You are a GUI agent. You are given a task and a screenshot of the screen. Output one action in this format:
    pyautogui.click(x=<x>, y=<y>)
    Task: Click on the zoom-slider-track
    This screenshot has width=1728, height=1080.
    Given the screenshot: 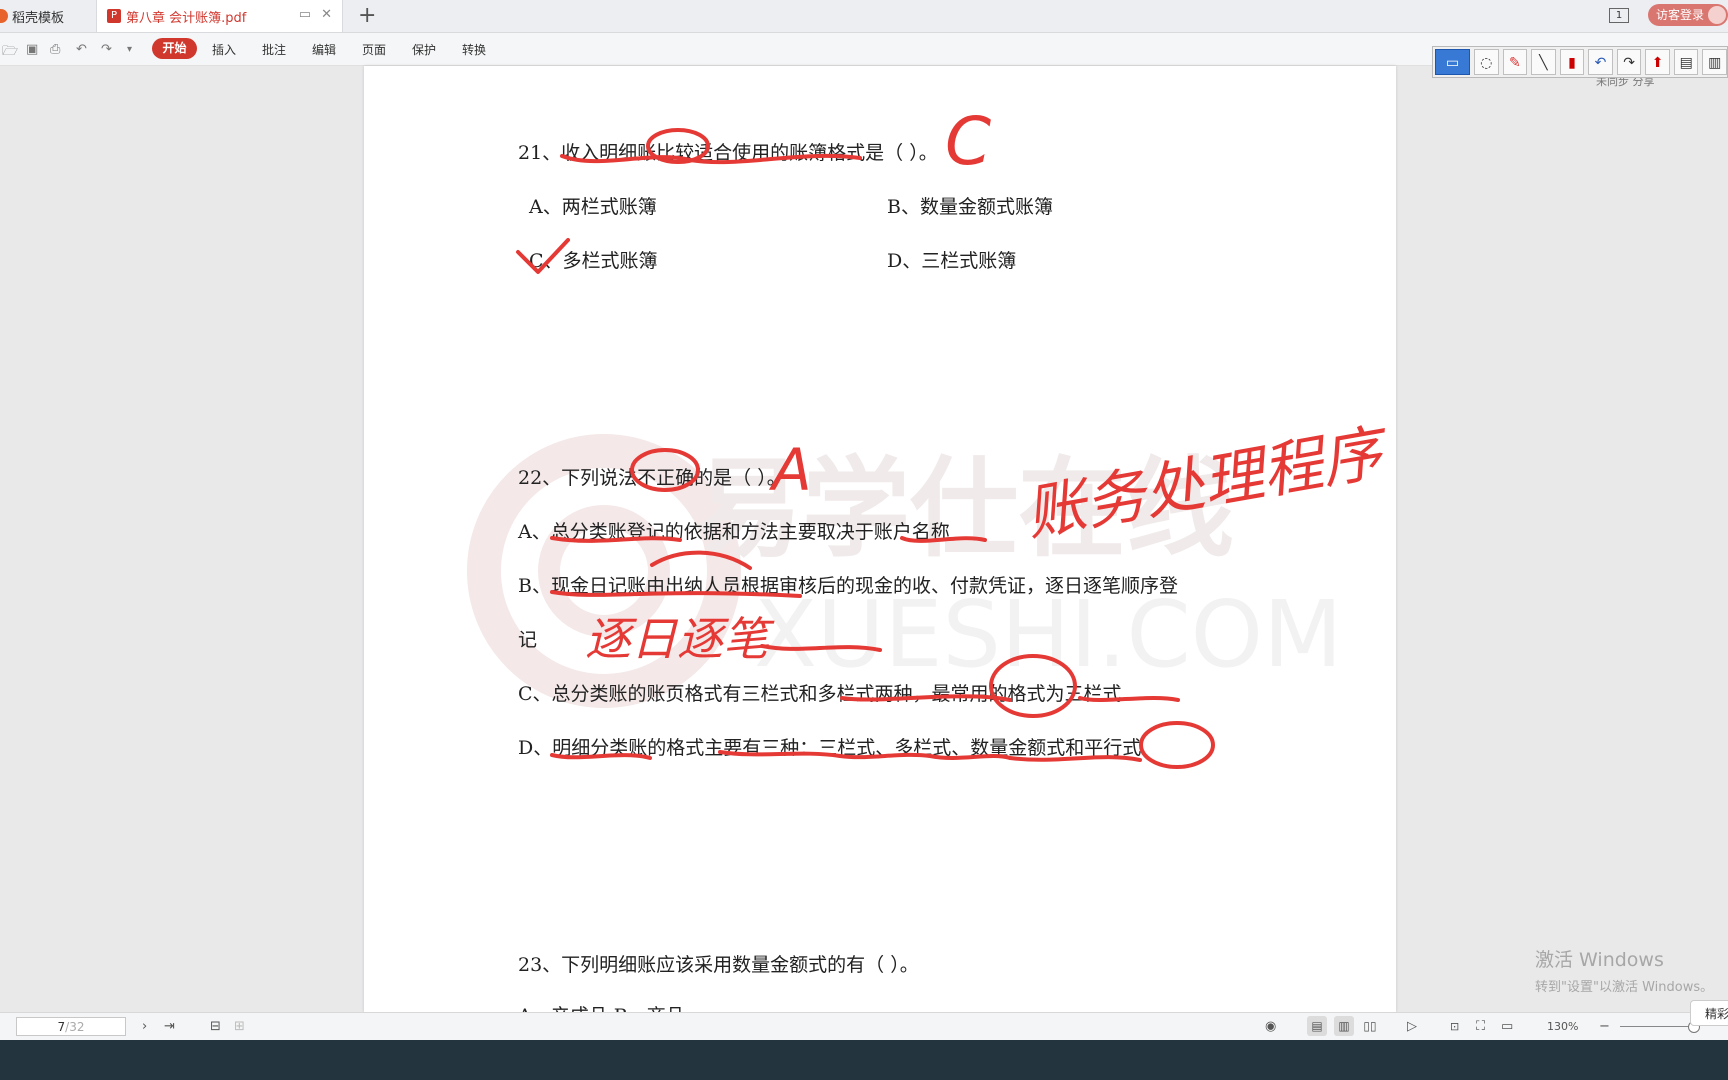 What is the action you would take?
    pyautogui.click(x=1656, y=1026)
    